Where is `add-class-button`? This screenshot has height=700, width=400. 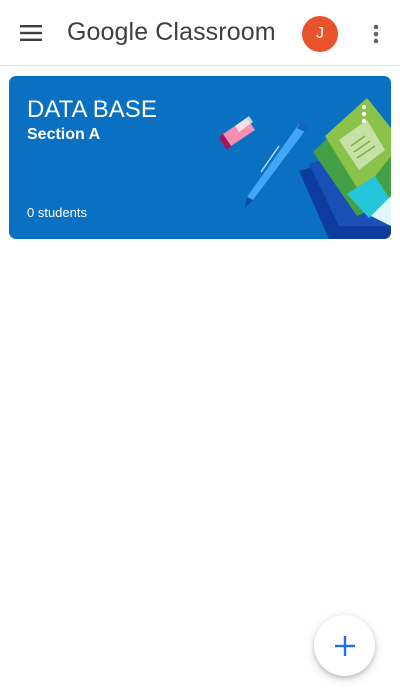
add-class-button is located at coordinates (344, 645).